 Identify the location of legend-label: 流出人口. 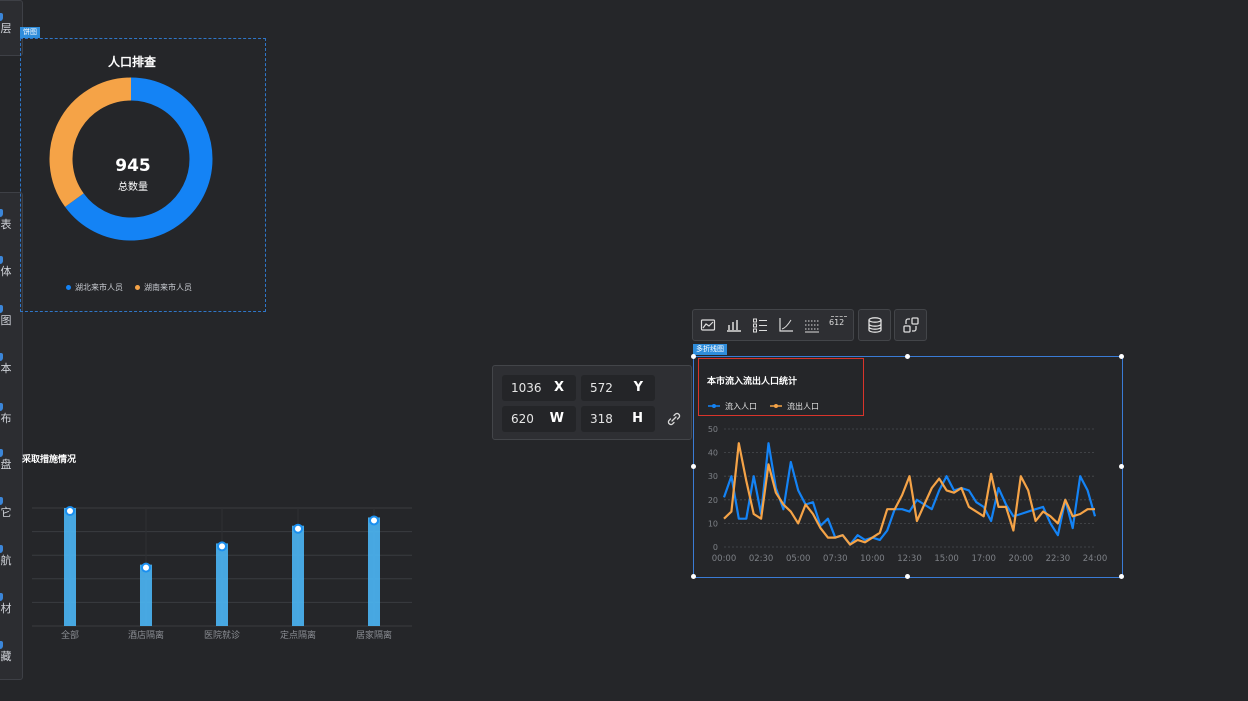
(803, 406).